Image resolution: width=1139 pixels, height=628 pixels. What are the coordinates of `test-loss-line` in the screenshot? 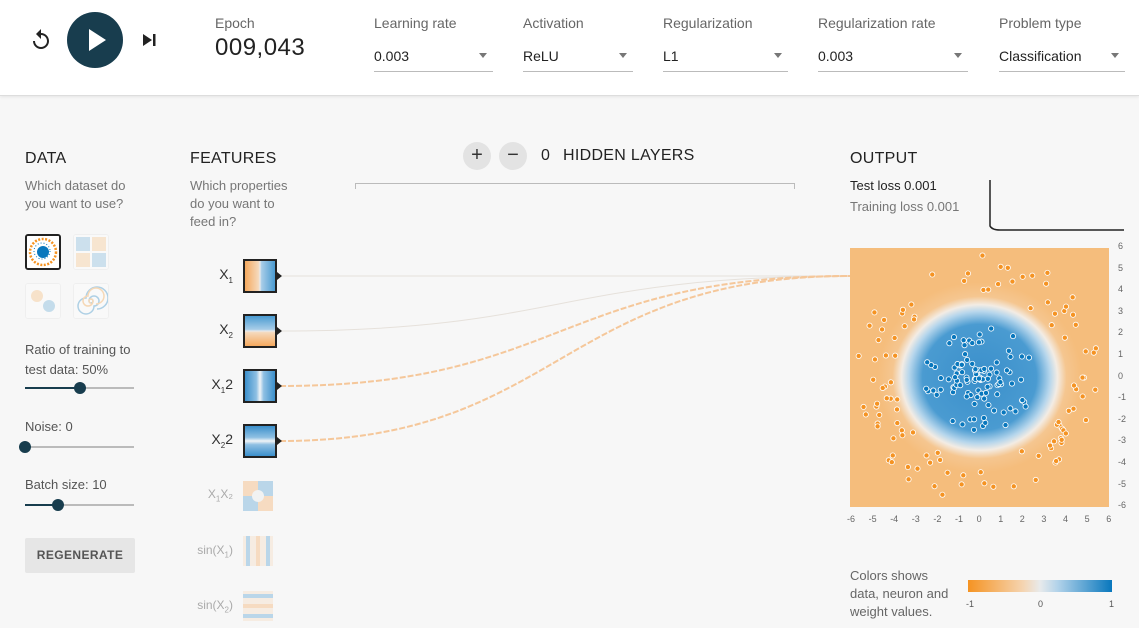 It's located at (1056, 205).